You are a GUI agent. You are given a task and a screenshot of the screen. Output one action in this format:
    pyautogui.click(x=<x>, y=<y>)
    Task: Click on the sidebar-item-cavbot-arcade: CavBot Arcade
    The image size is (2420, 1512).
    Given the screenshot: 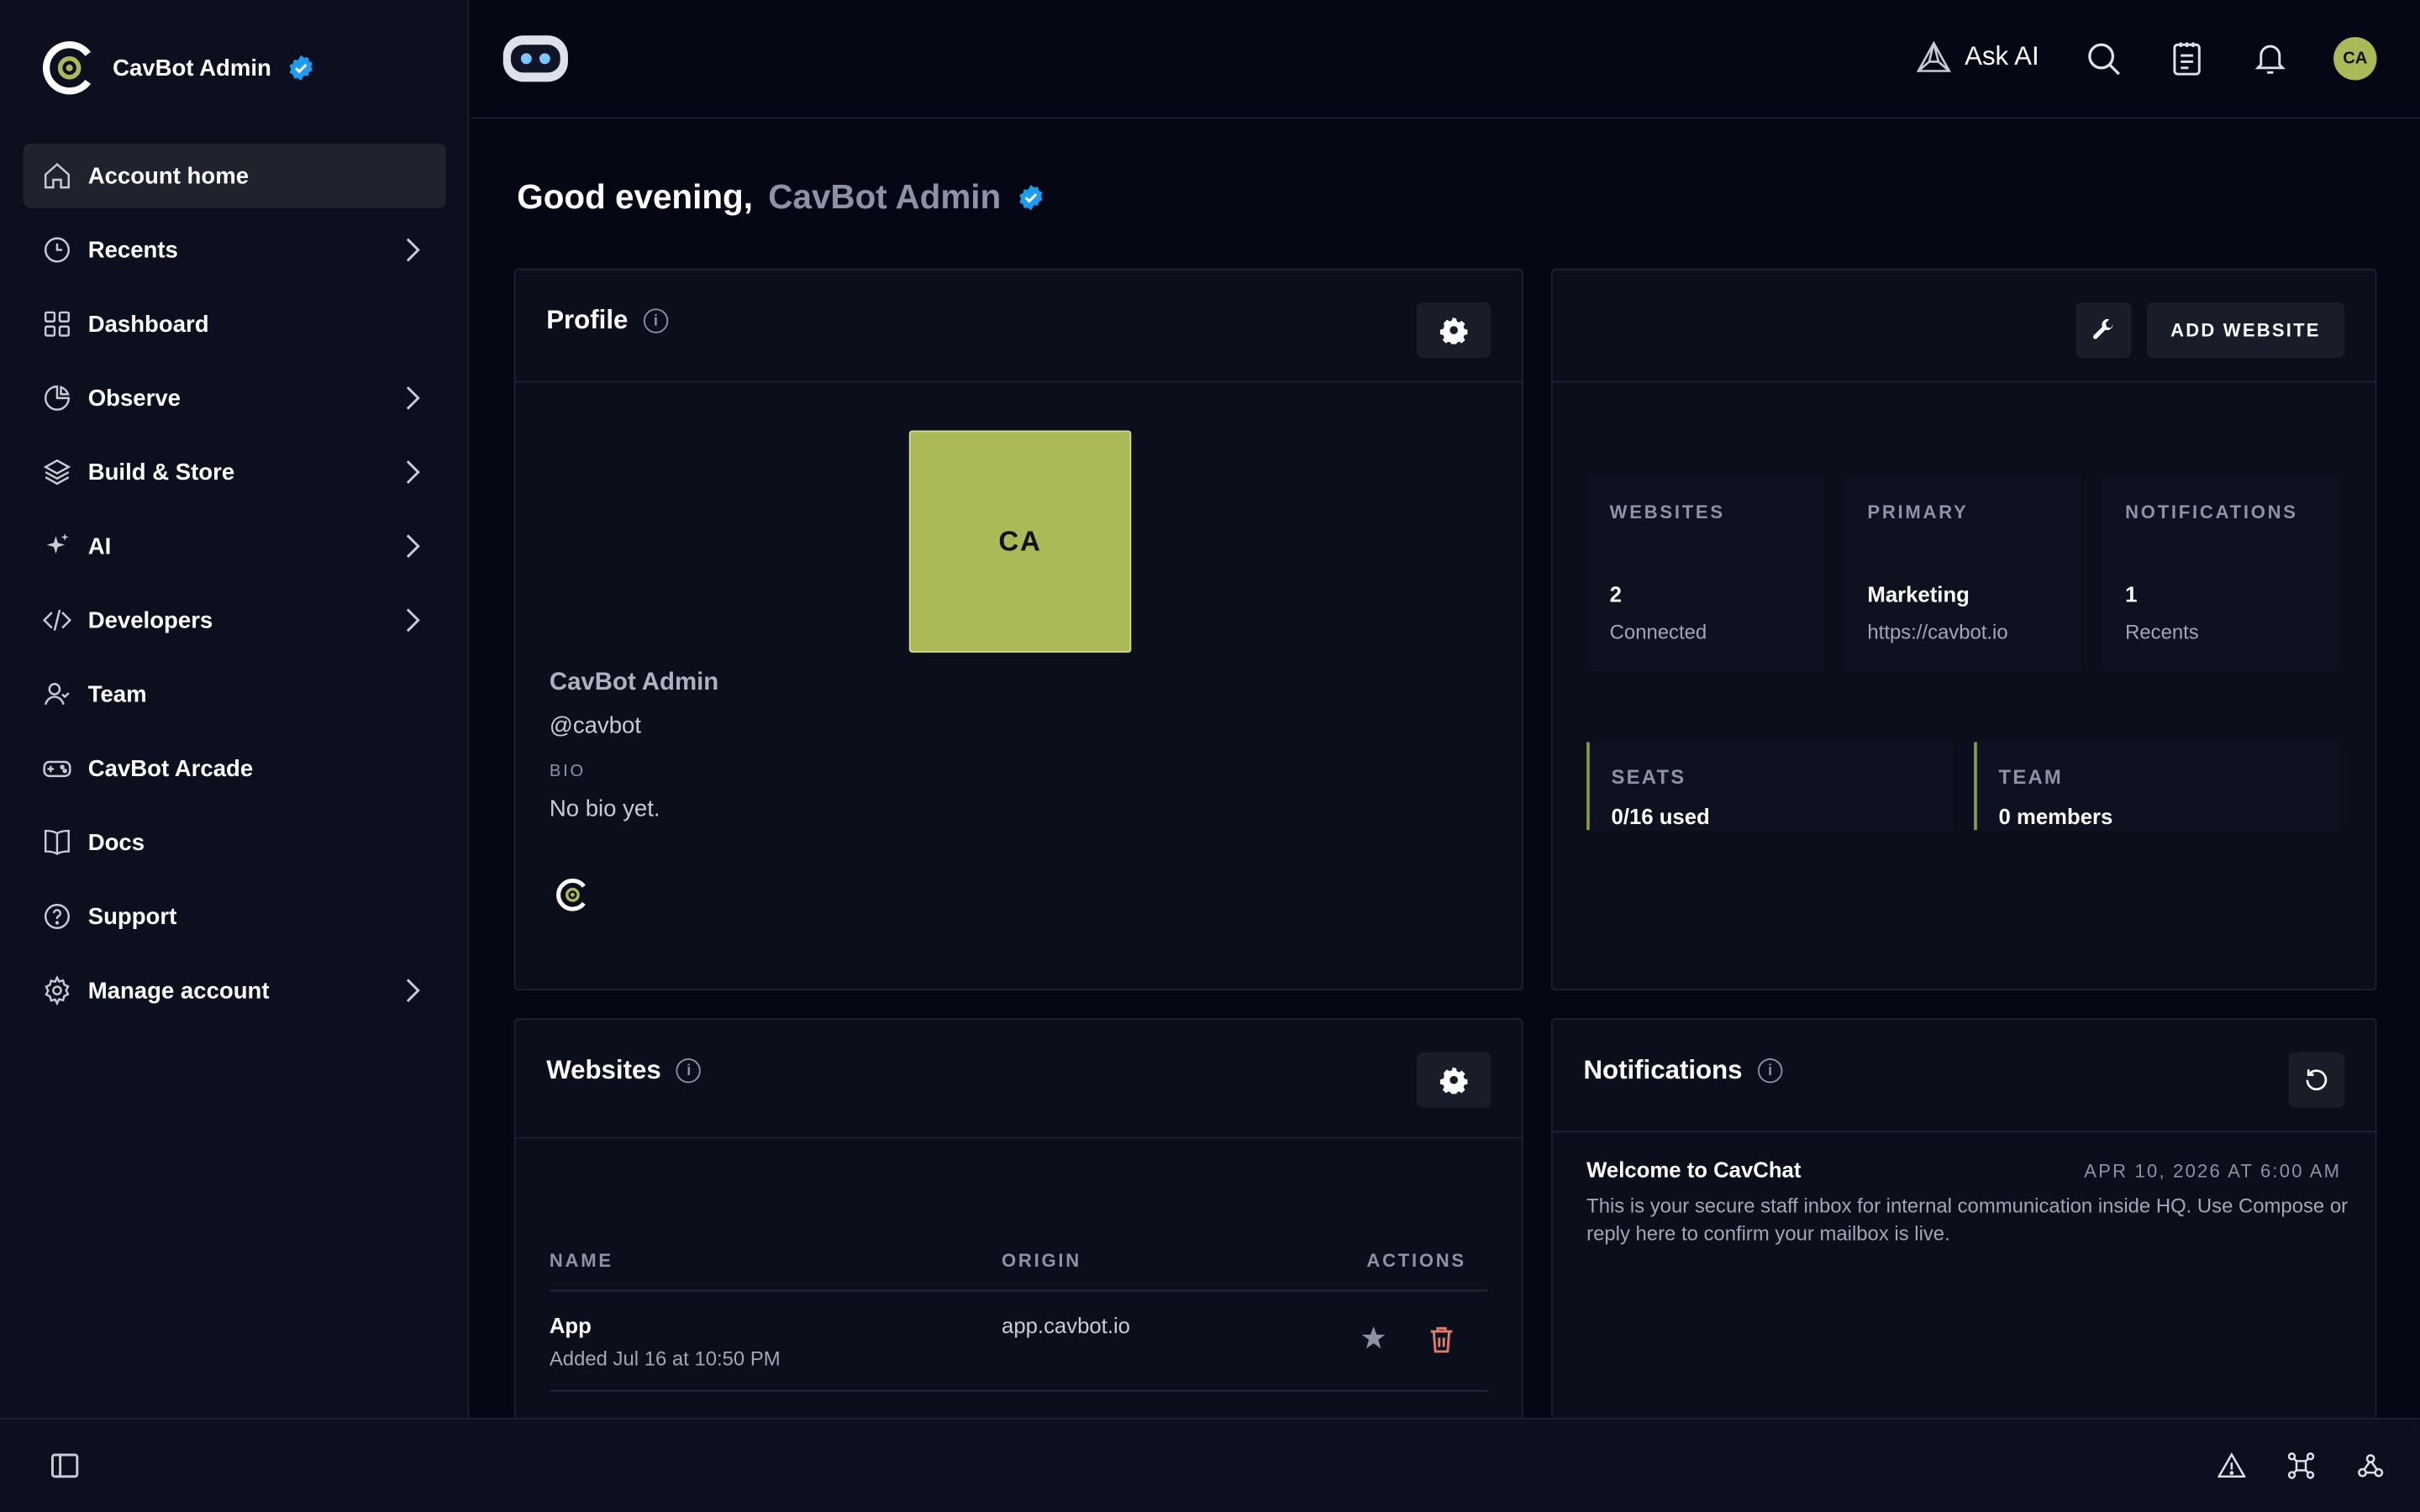 What is the action you would take?
    pyautogui.click(x=235, y=768)
    